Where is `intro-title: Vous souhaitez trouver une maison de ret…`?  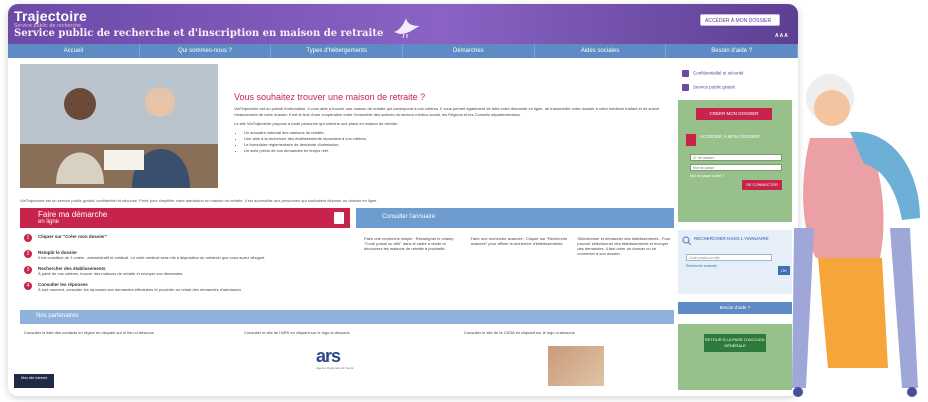
intro-title: Vous souhaitez trouver une maison de ret… is located at coordinates (330, 97).